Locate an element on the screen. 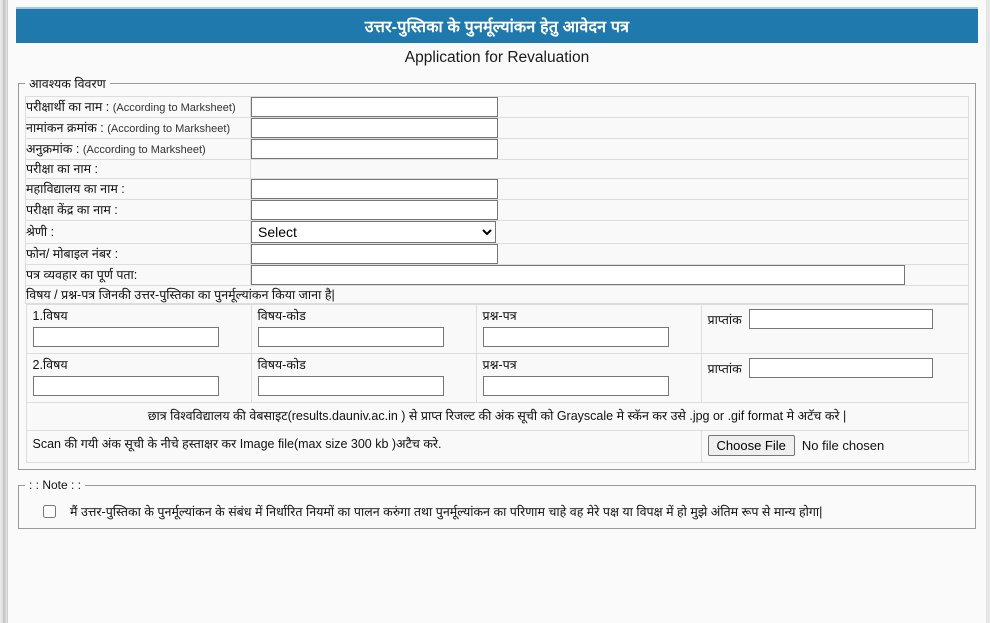 This screenshot has width=990, height=623. subject-1-code-input is located at coordinates (350, 337).